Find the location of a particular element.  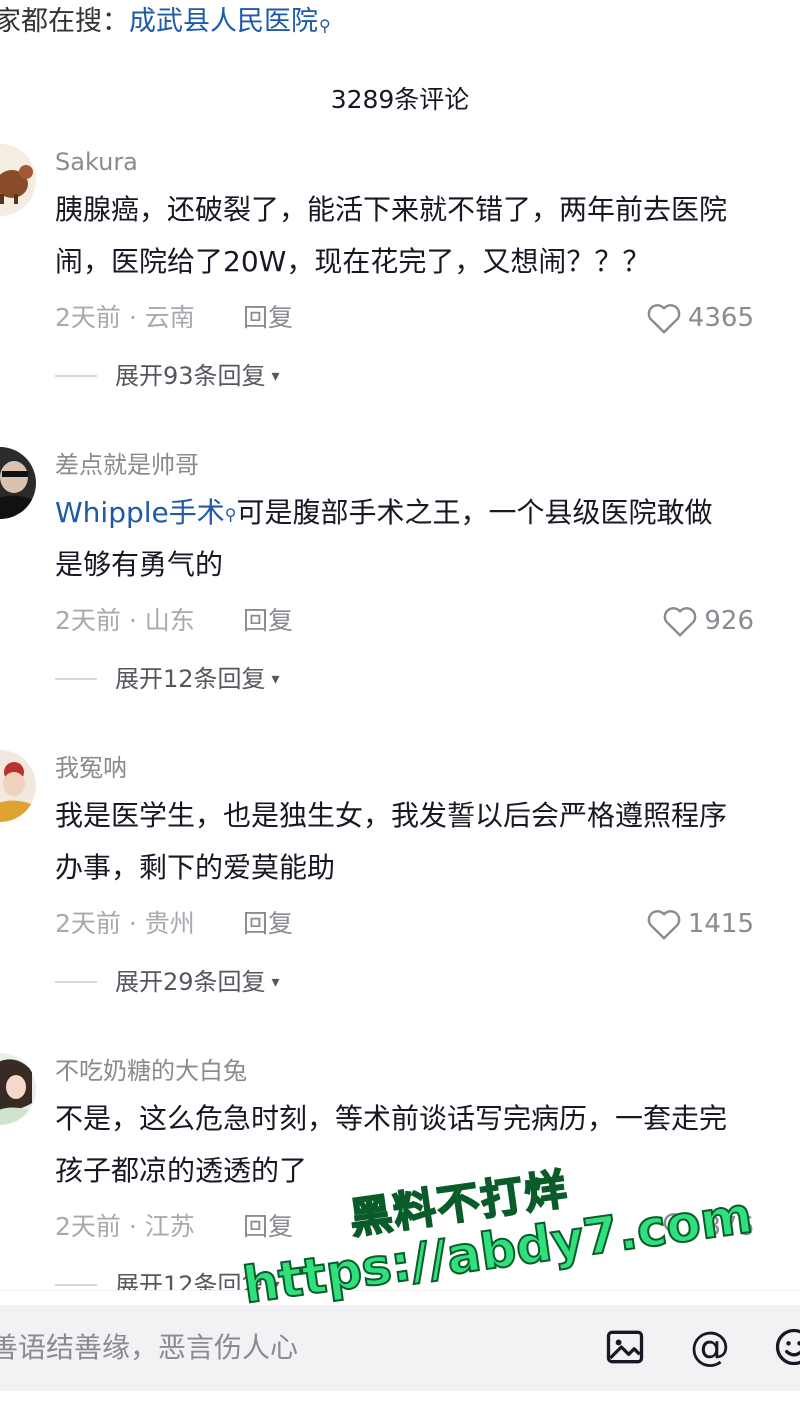

comment-username: 不吃奶糖的大白兔 is located at coordinates (151, 1071).